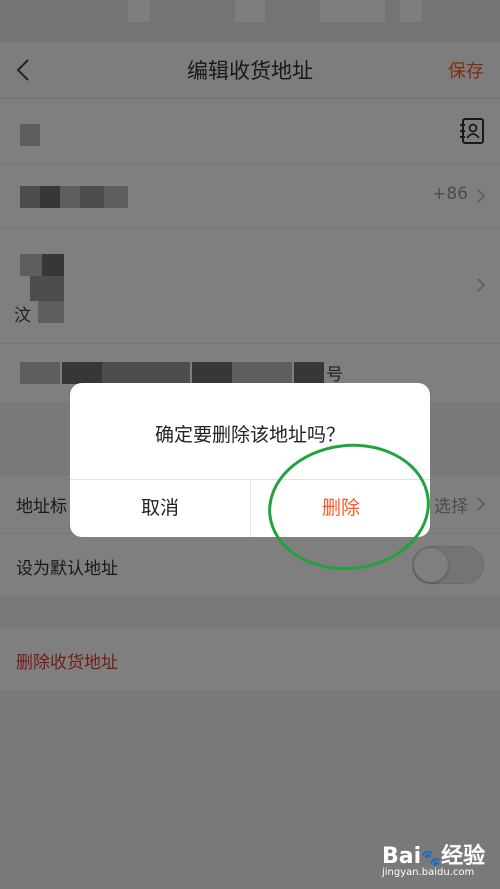 Image resolution: width=500 pixels, height=889 pixels. I want to click on watermark-brand: Bai, so click(402, 856).